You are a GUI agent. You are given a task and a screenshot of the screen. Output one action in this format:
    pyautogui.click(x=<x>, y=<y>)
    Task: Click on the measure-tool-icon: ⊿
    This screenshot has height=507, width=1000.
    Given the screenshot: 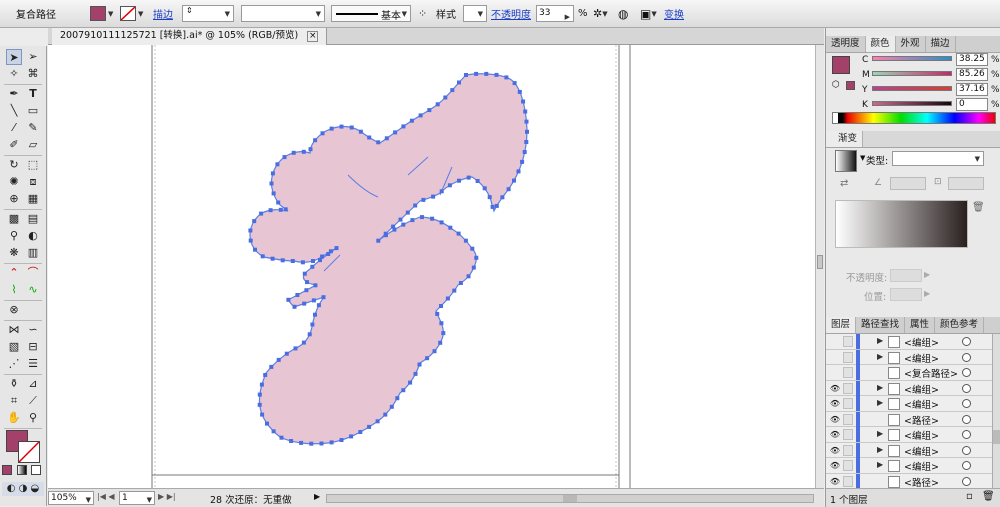 What is the action you would take?
    pyautogui.click(x=33, y=384)
    